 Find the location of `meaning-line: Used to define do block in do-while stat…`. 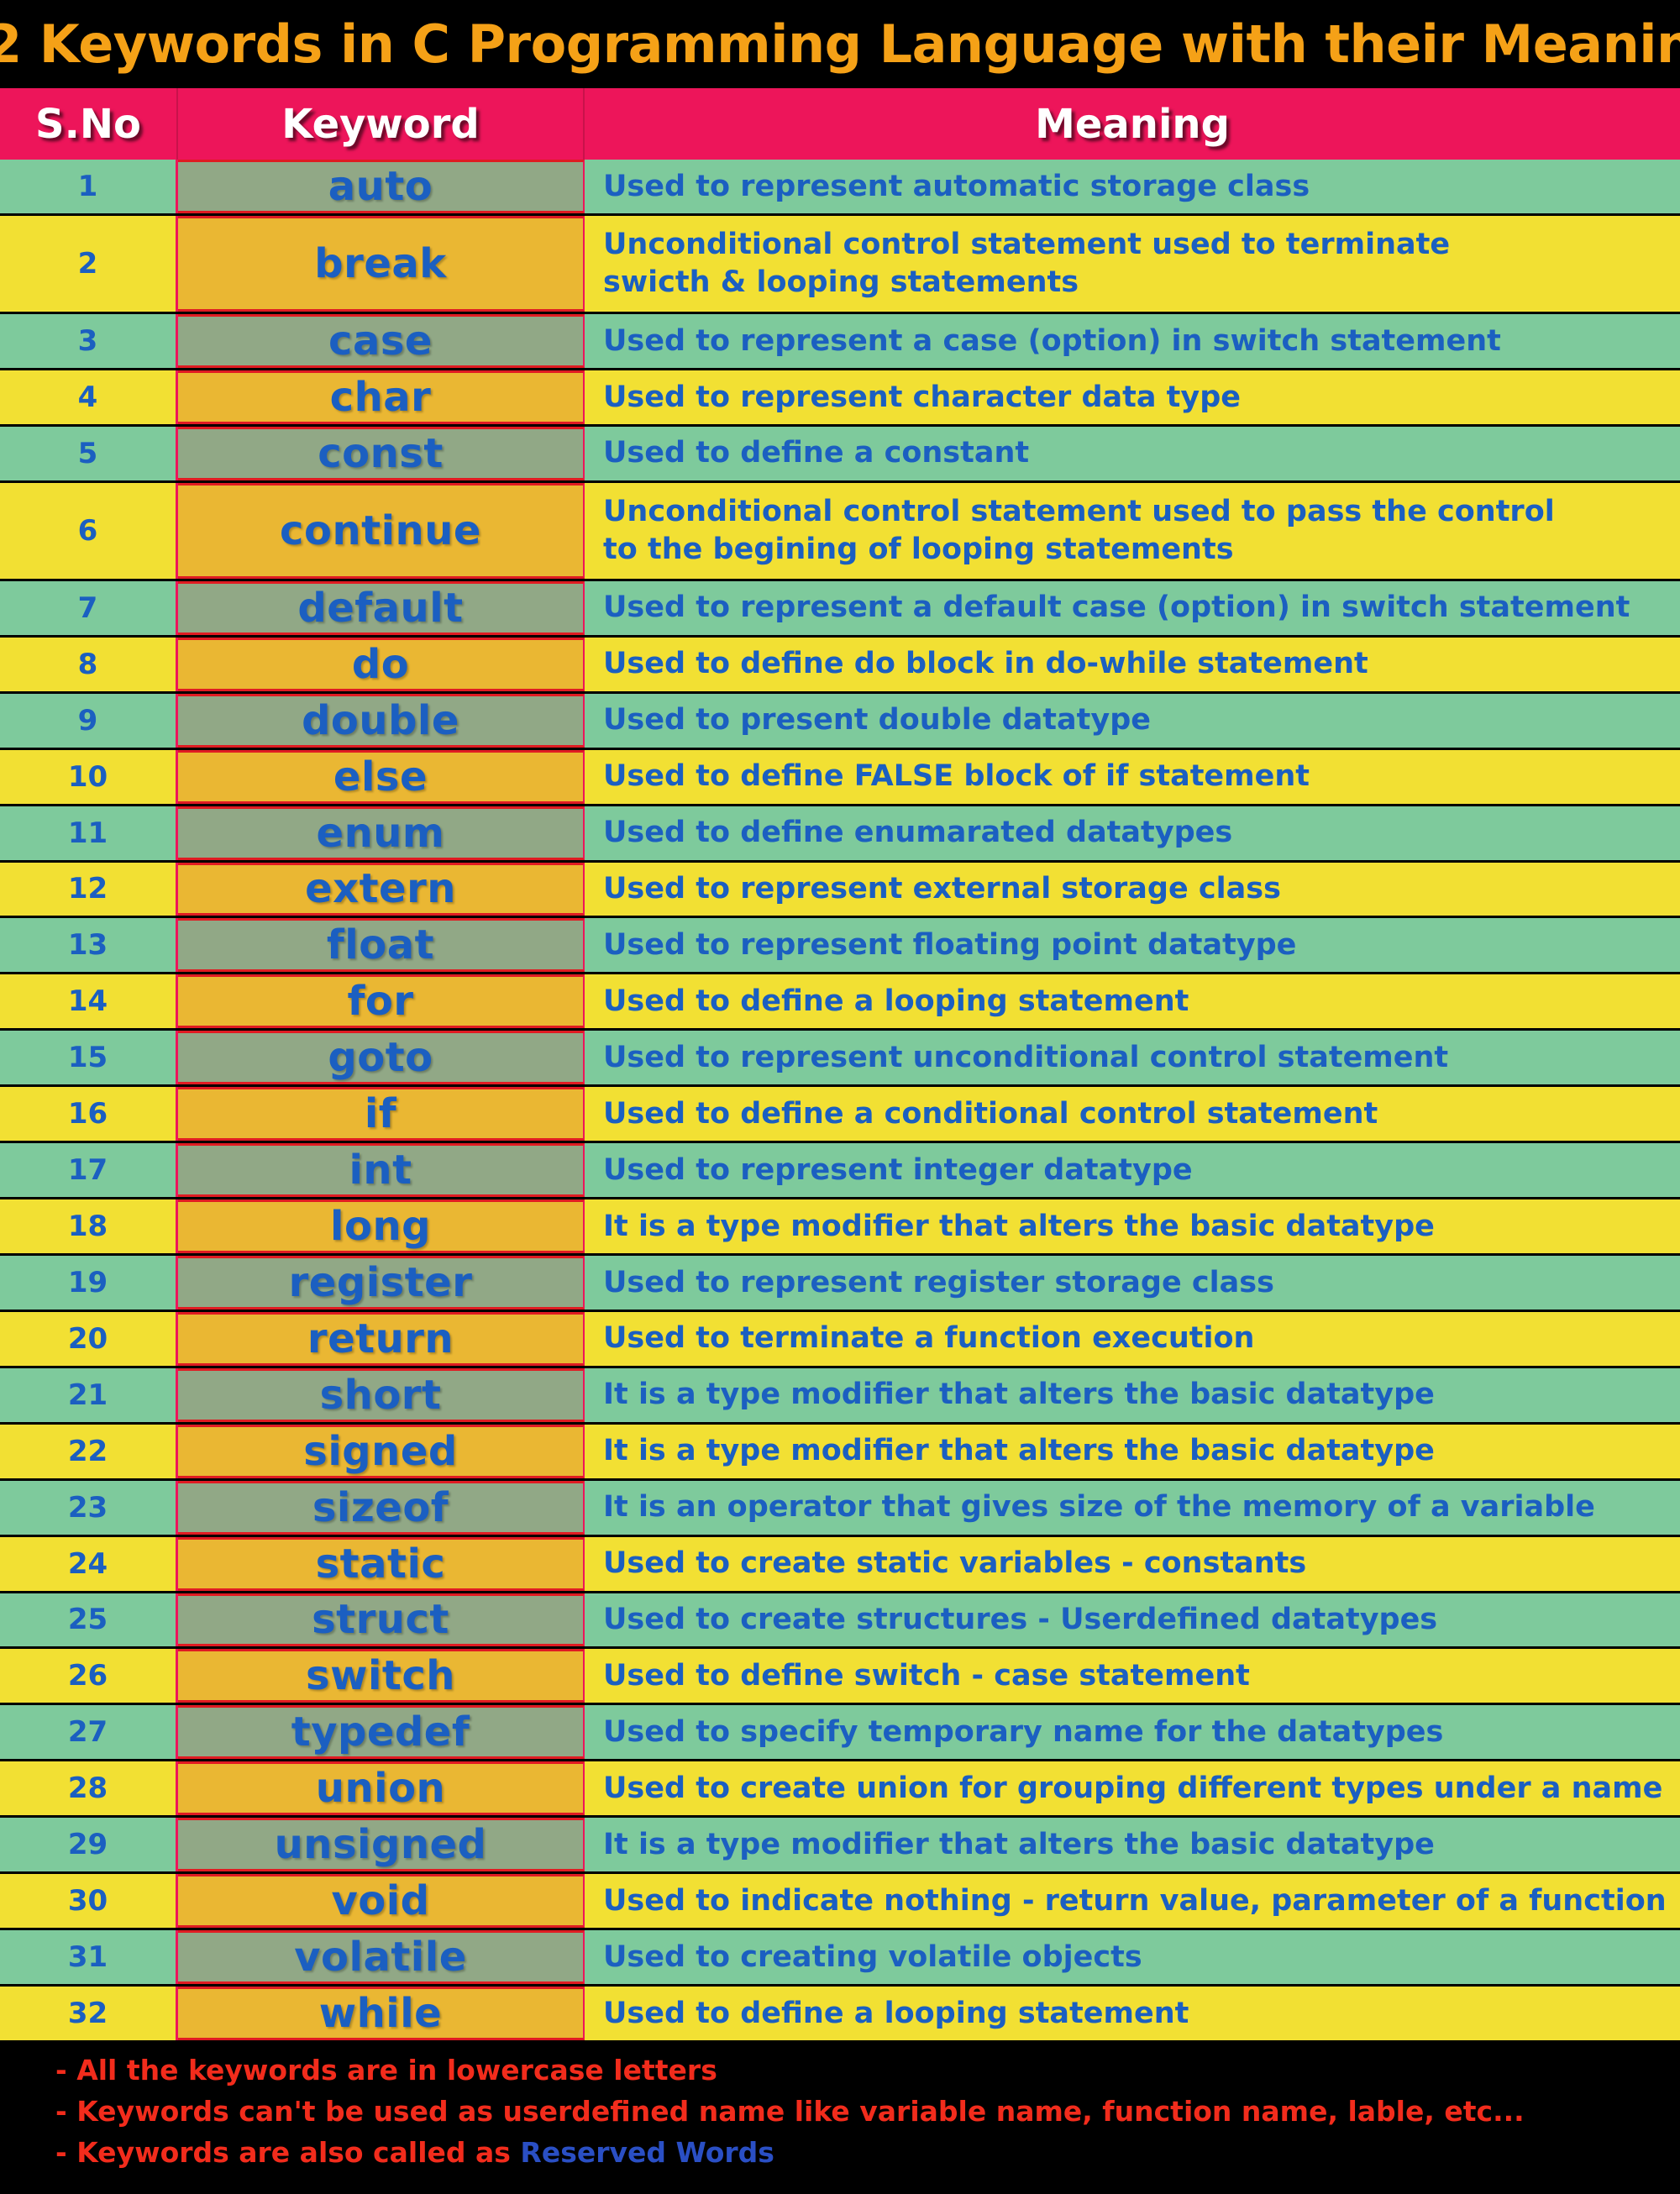

meaning-line: Used to define do block in do-while stat… is located at coordinates (985, 664).